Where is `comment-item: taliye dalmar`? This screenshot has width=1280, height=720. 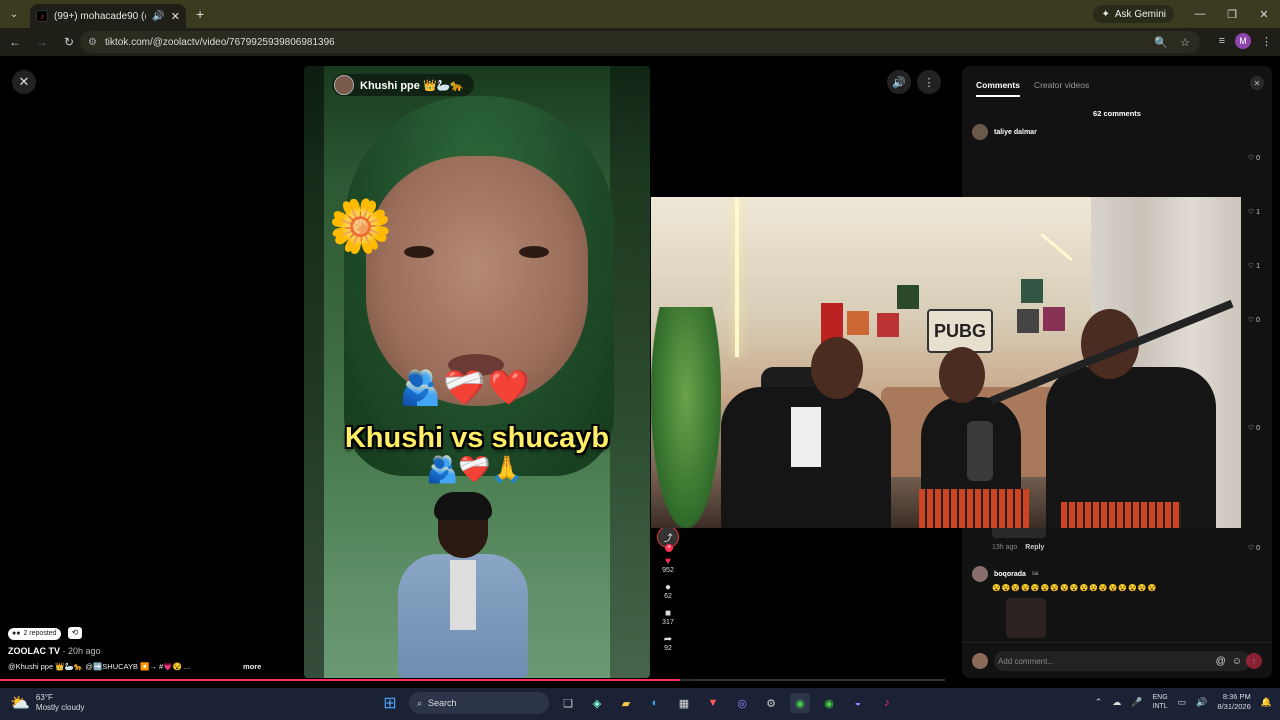 comment-item: taliye dalmar is located at coordinates (1004, 132).